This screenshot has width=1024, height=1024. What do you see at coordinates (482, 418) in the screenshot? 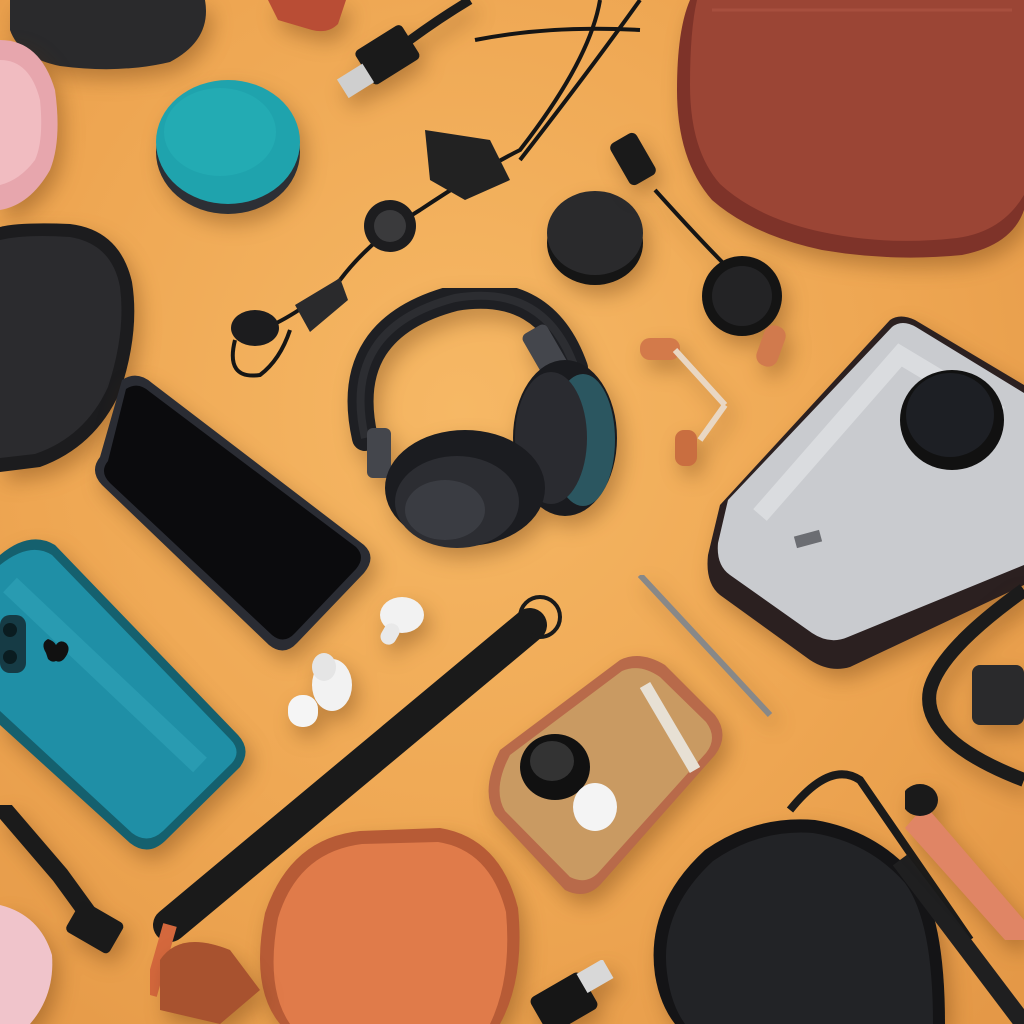
I see `headphones` at bounding box center [482, 418].